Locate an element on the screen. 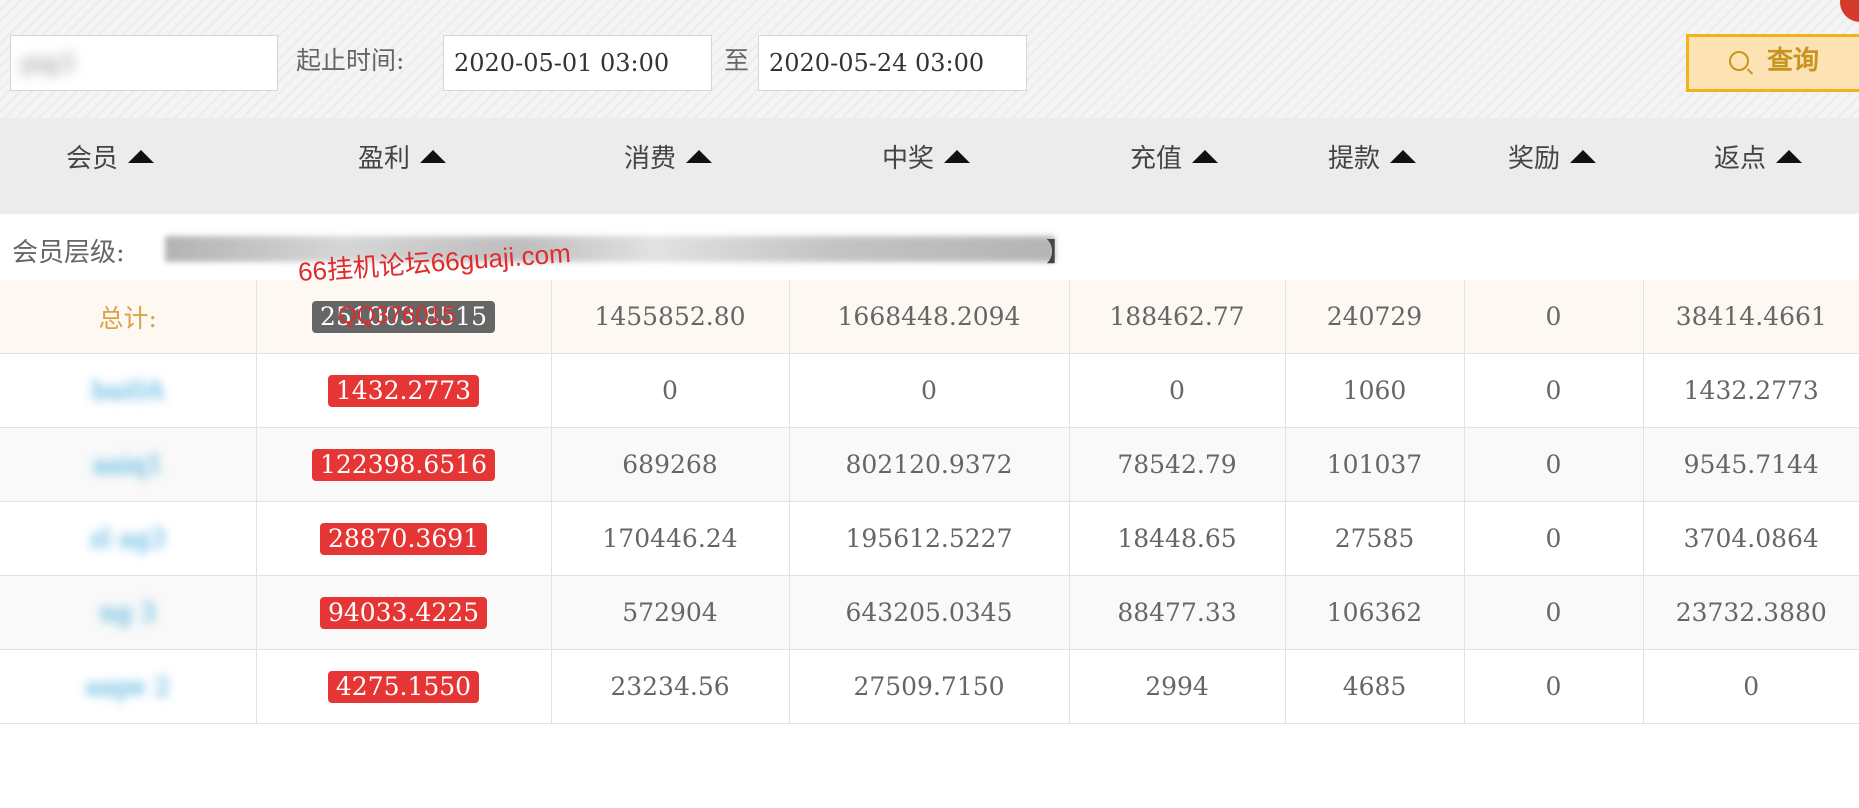  profit-badge: 1432.2773 is located at coordinates (403, 390).